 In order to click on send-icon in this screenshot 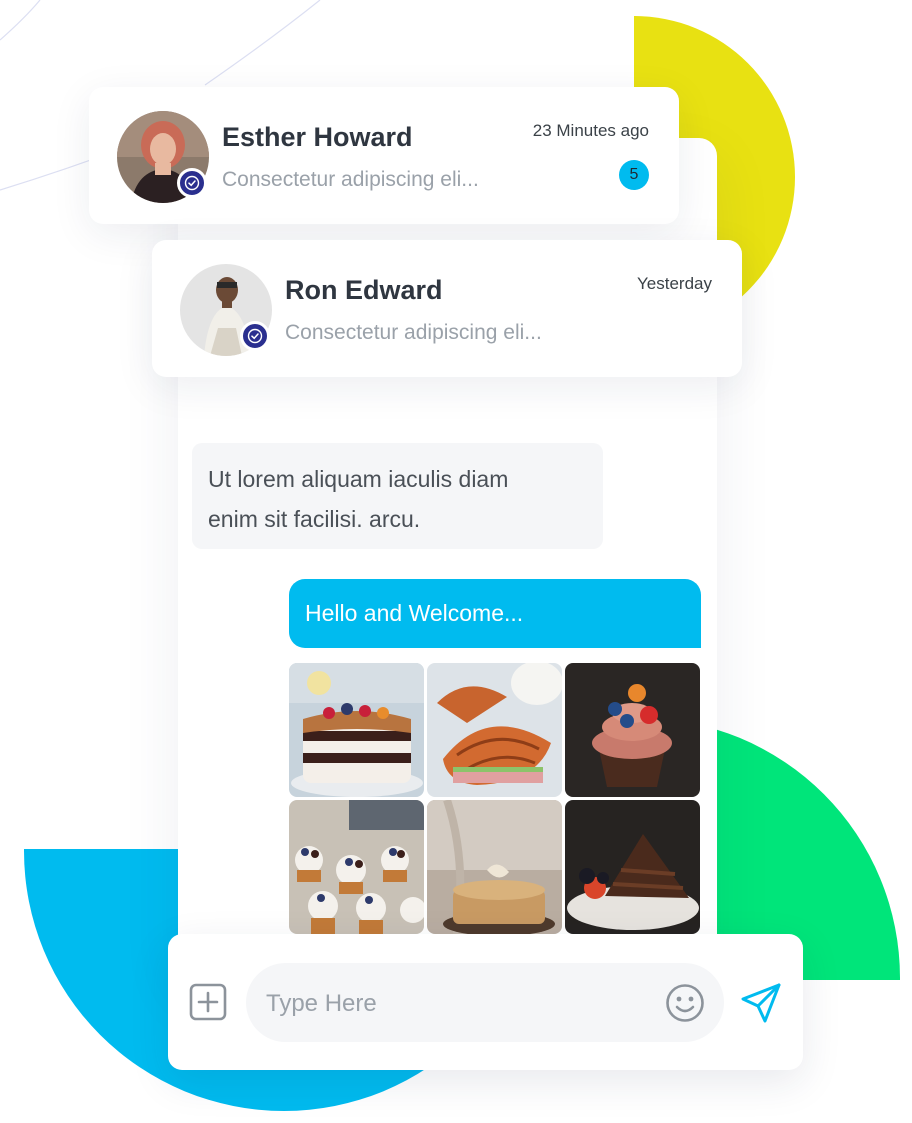, I will do `click(761, 1003)`.